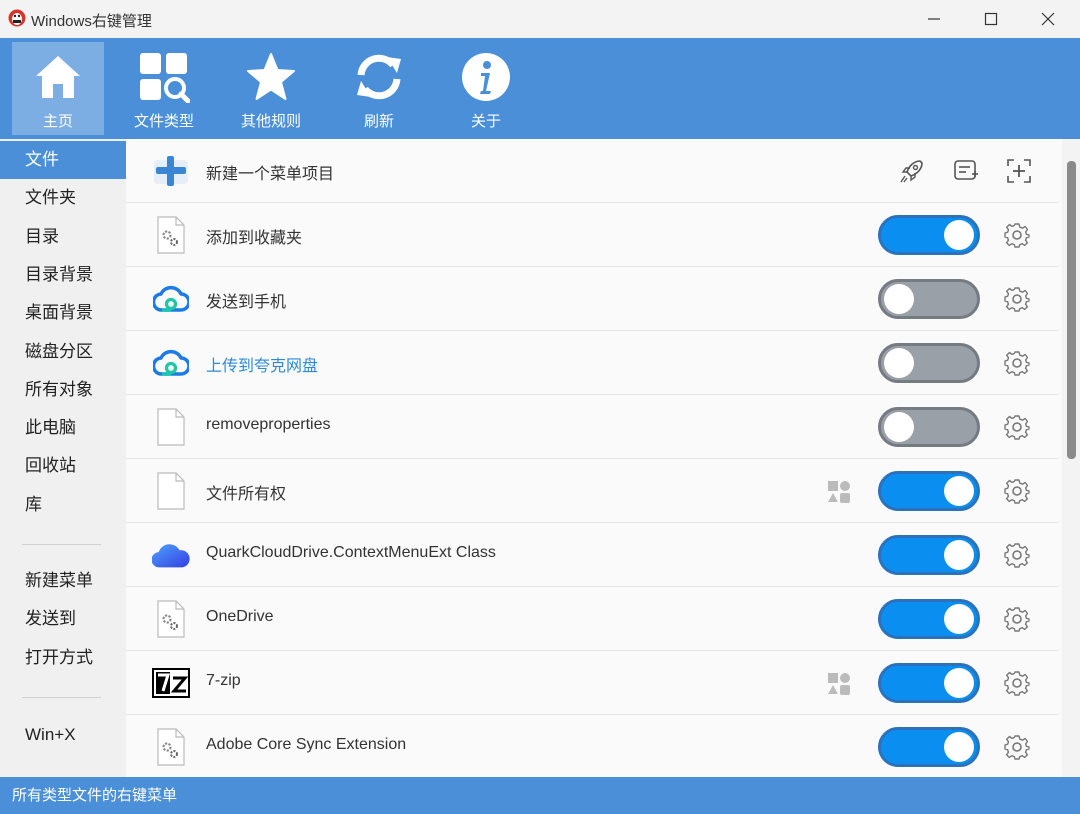 The image size is (1080, 814). What do you see at coordinates (63, 466) in the screenshot?
I see `sidebar-item-recycle-bin: 回收站` at bounding box center [63, 466].